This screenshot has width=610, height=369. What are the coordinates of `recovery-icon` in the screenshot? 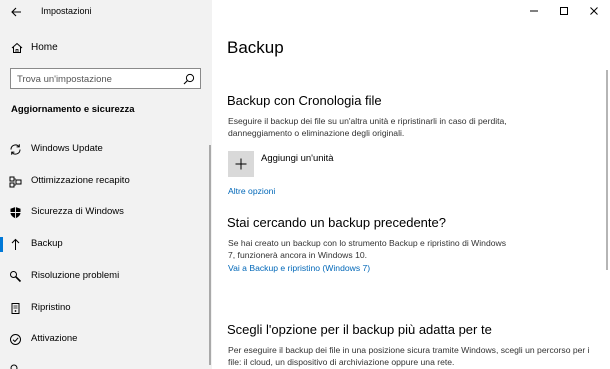 It's located at (15, 308).